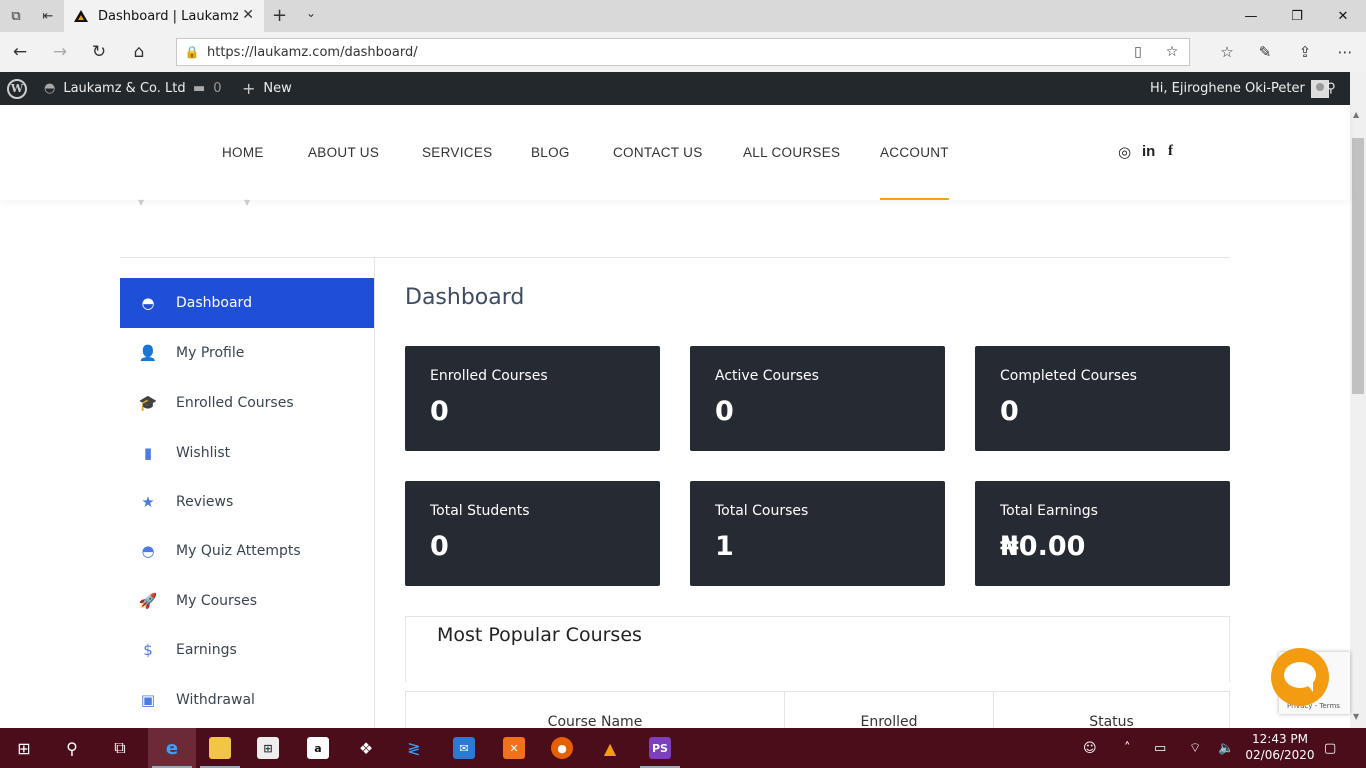 This screenshot has width=1366, height=768. Describe the element at coordinates (210, 353) in the screenshot. I see `sidebar-item-label: My Profile` at that location.